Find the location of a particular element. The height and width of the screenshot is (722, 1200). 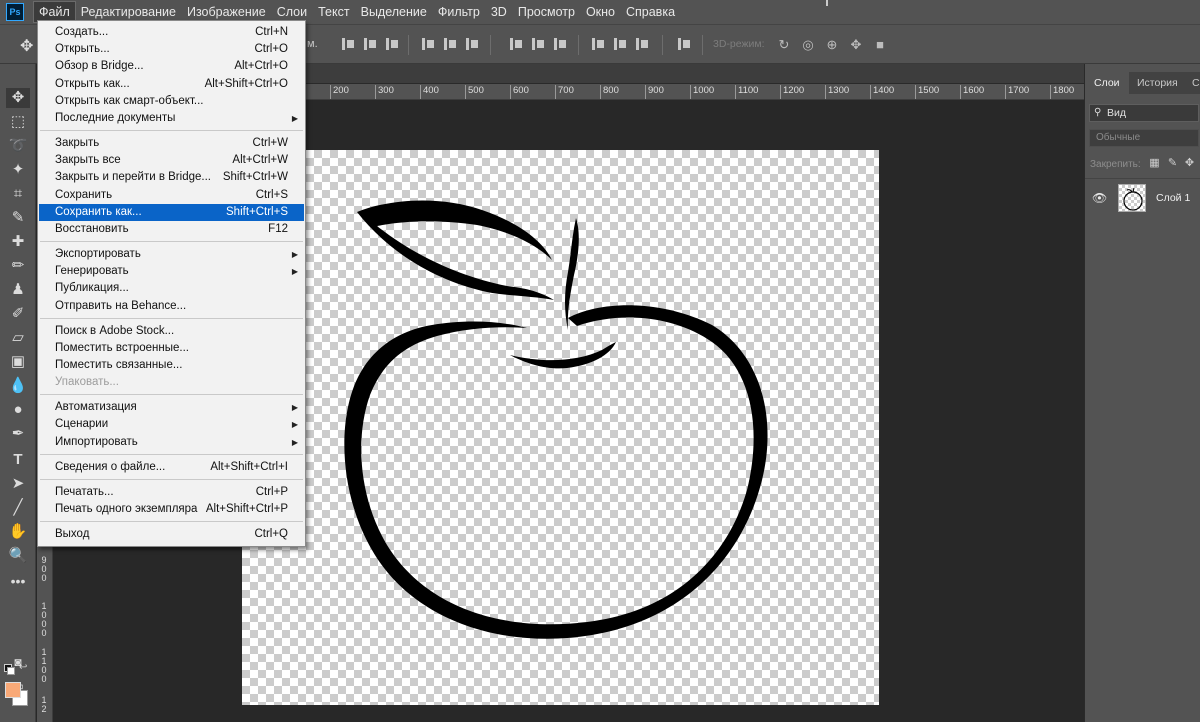

align-hcenter-icon is located at coordinates (450, 44).